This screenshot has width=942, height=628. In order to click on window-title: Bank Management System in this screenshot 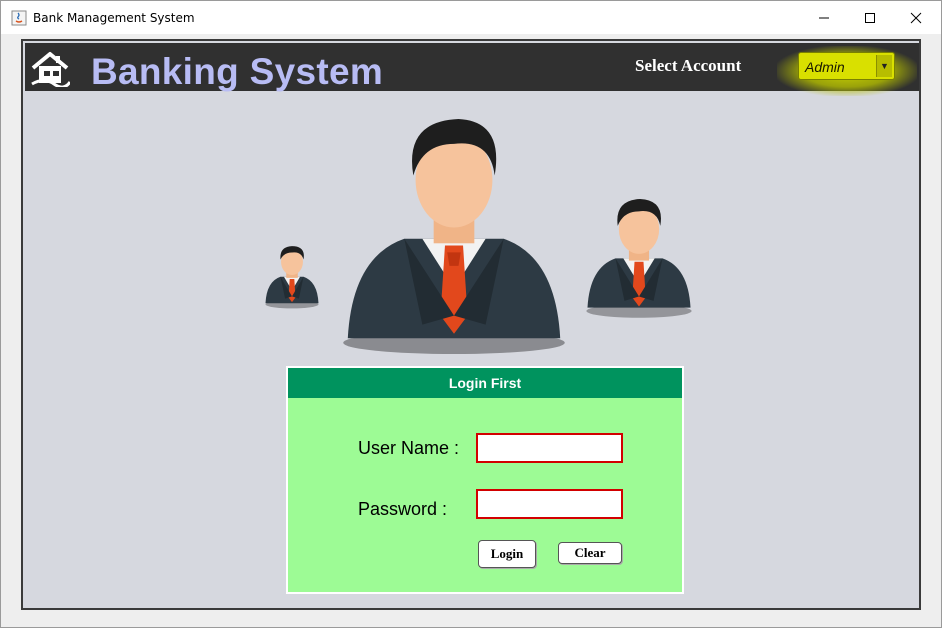, I will do `click(114, 18)`.